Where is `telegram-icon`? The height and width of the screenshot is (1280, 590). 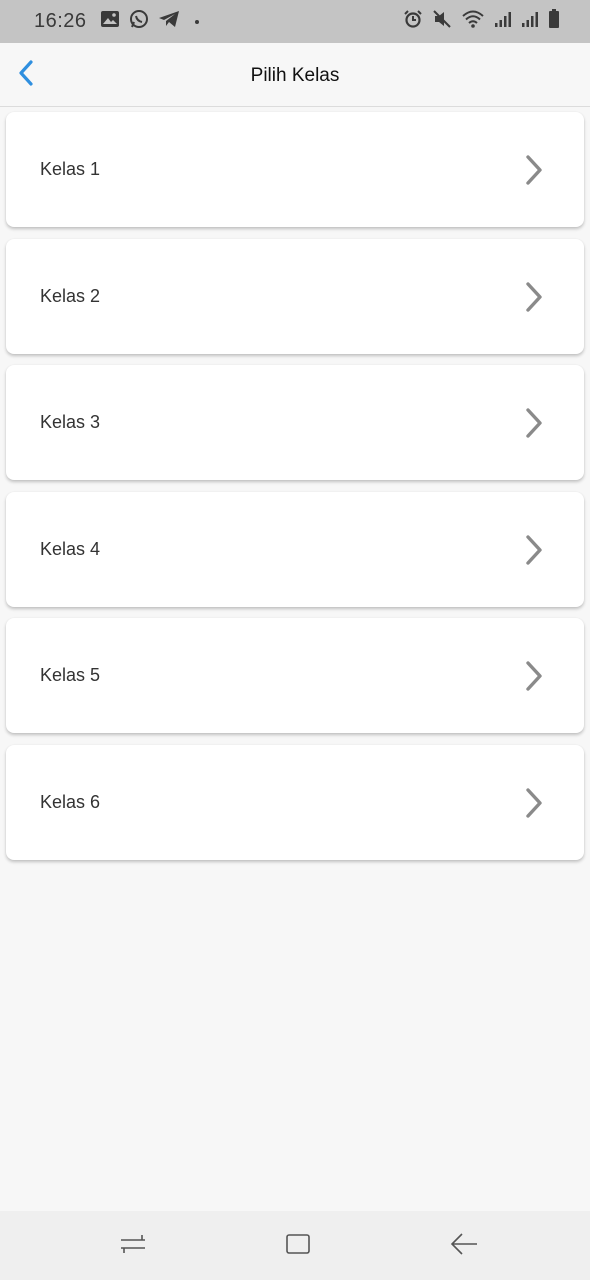
telegram-icon is located at coordinates (169, 21).